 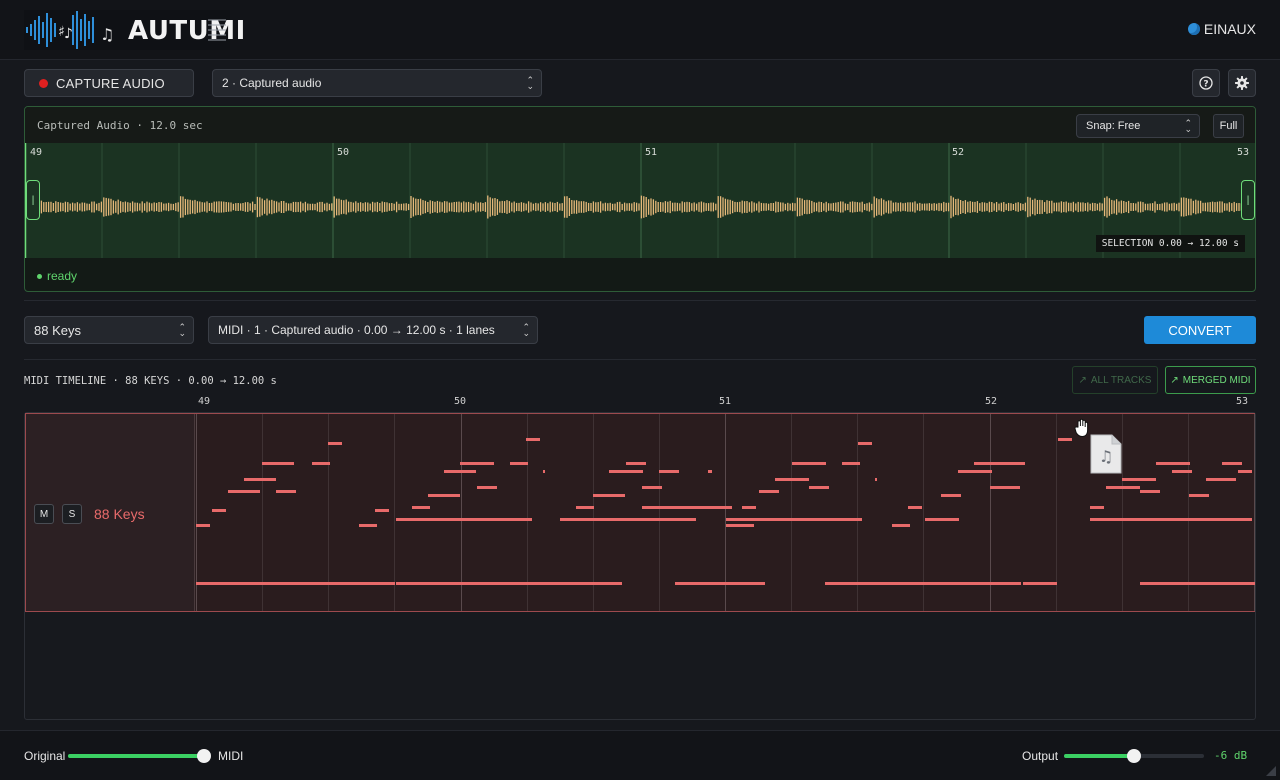 I want to click on mix-slider-thumb, so click(x=204, y=756).